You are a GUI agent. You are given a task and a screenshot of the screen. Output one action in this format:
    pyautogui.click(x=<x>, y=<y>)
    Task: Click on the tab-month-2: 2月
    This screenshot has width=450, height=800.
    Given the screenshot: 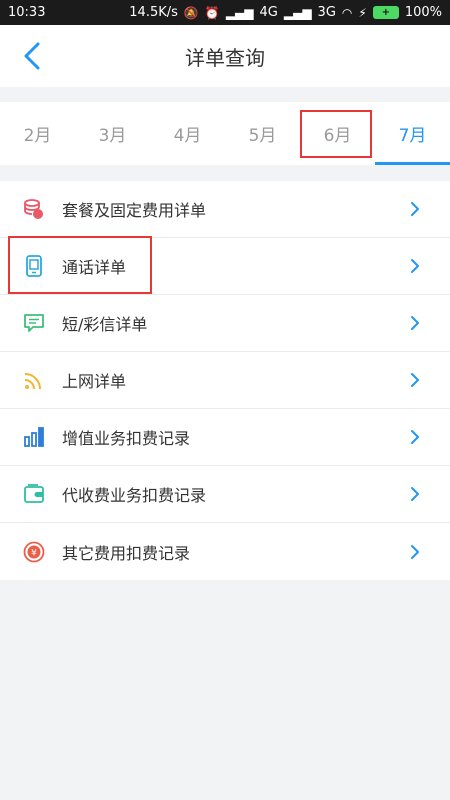 What is the action you would take?
    pyautogui.click(x=37, y=133)
    